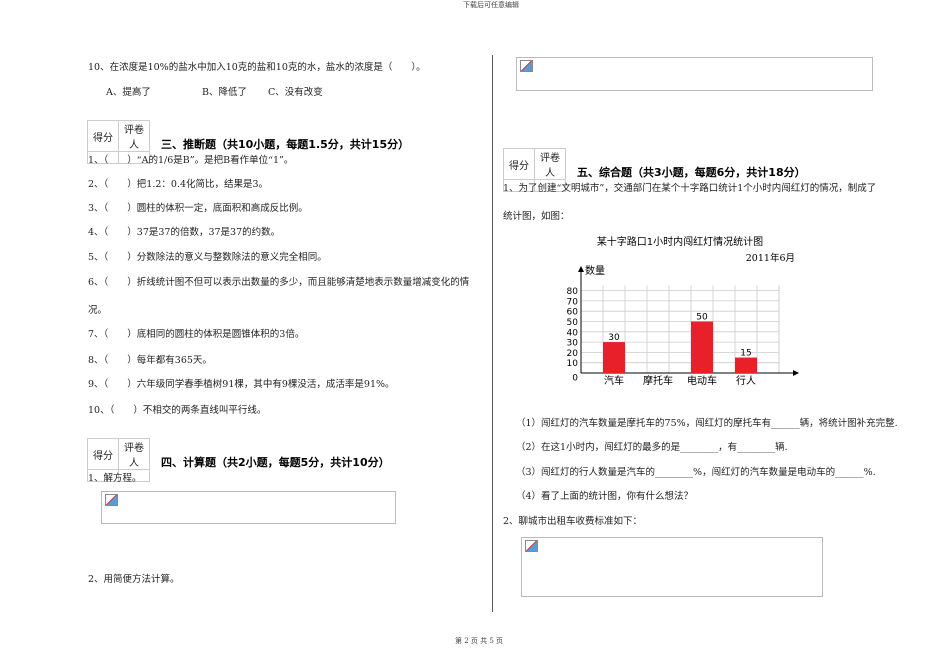 The image size is (950, 671). What do you see at coordinates (658, 380) in the screenshot?
I see `x-tick-label: 摩托车` at bounding box center [658, 380].